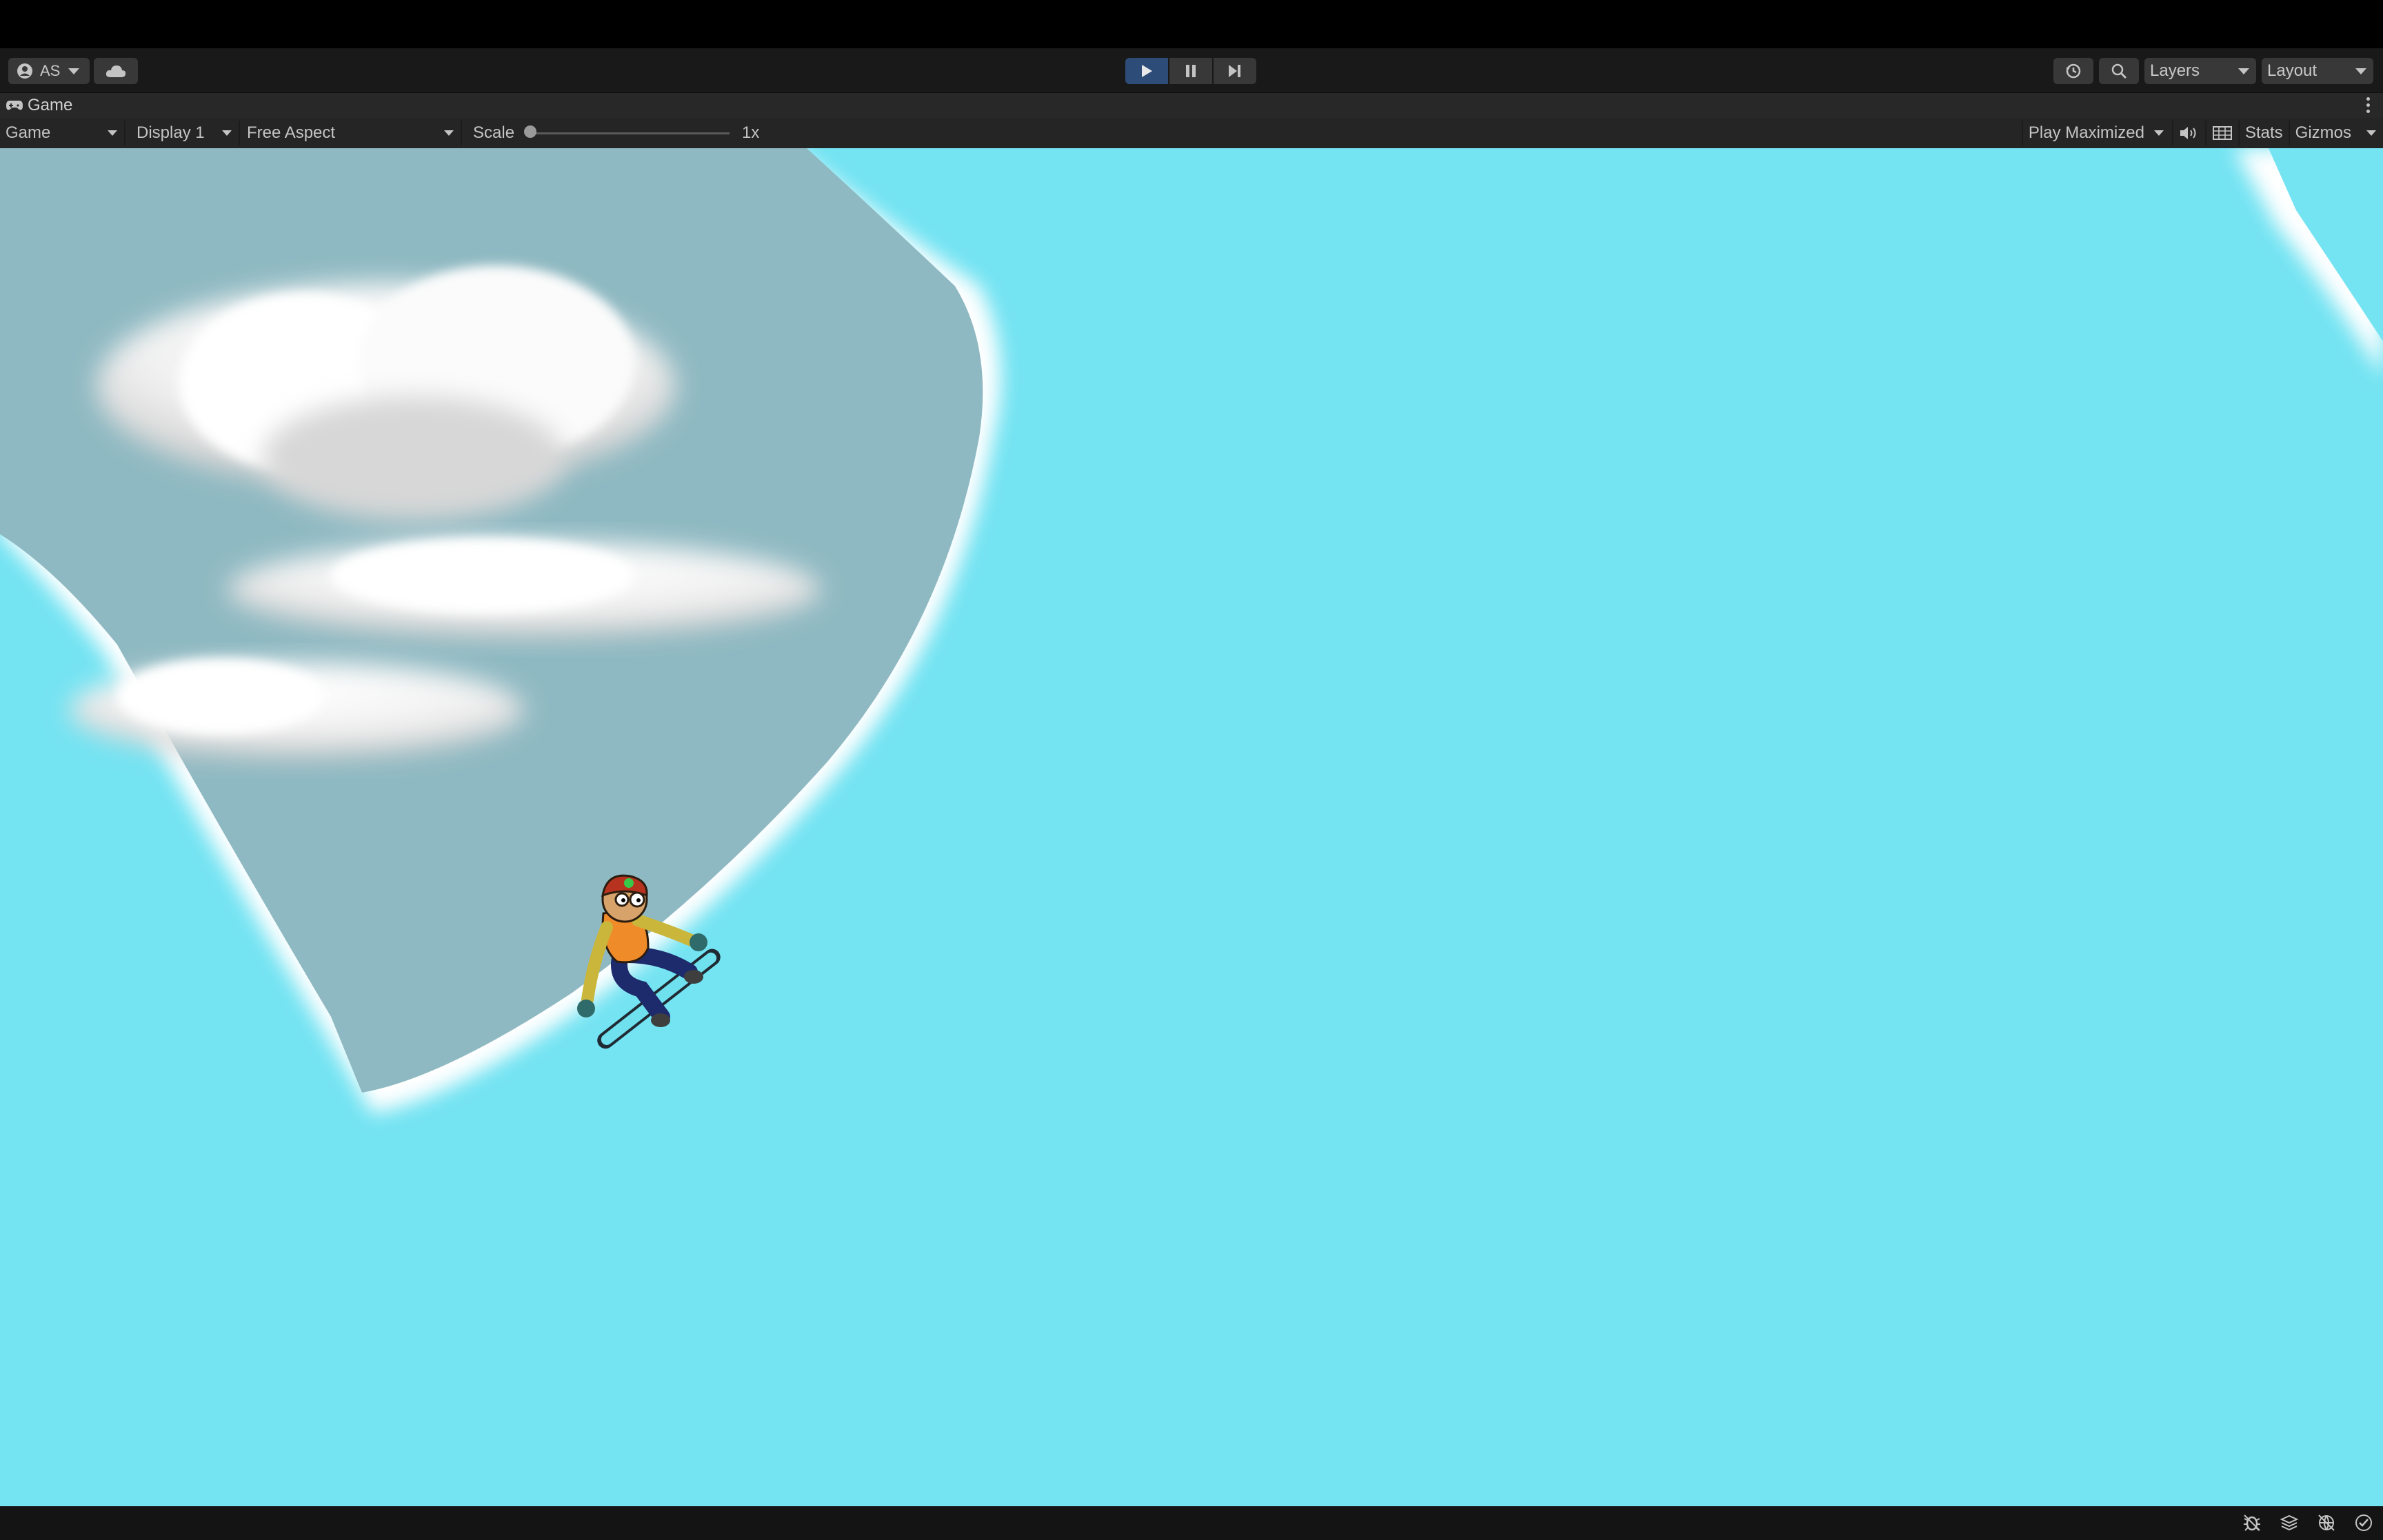 The image size is (2383, 1540). I want to click on scale-value: 1x, so click(751, 133).